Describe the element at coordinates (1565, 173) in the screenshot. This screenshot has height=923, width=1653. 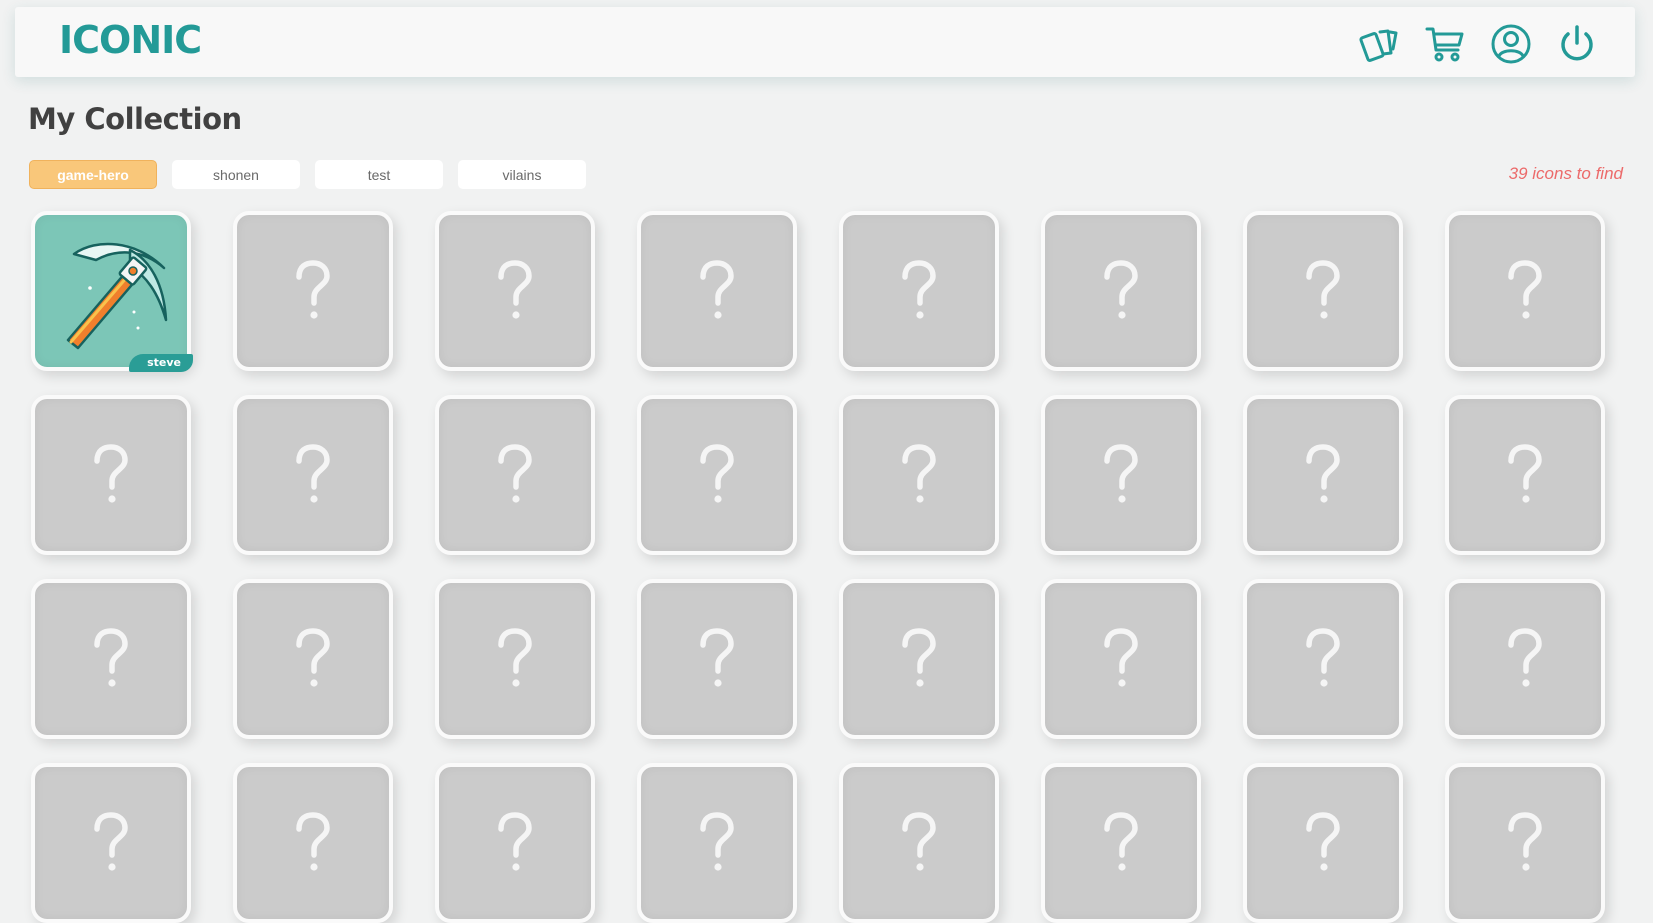
I see `icons-to-find-counter: 39 icons to find` at that location.